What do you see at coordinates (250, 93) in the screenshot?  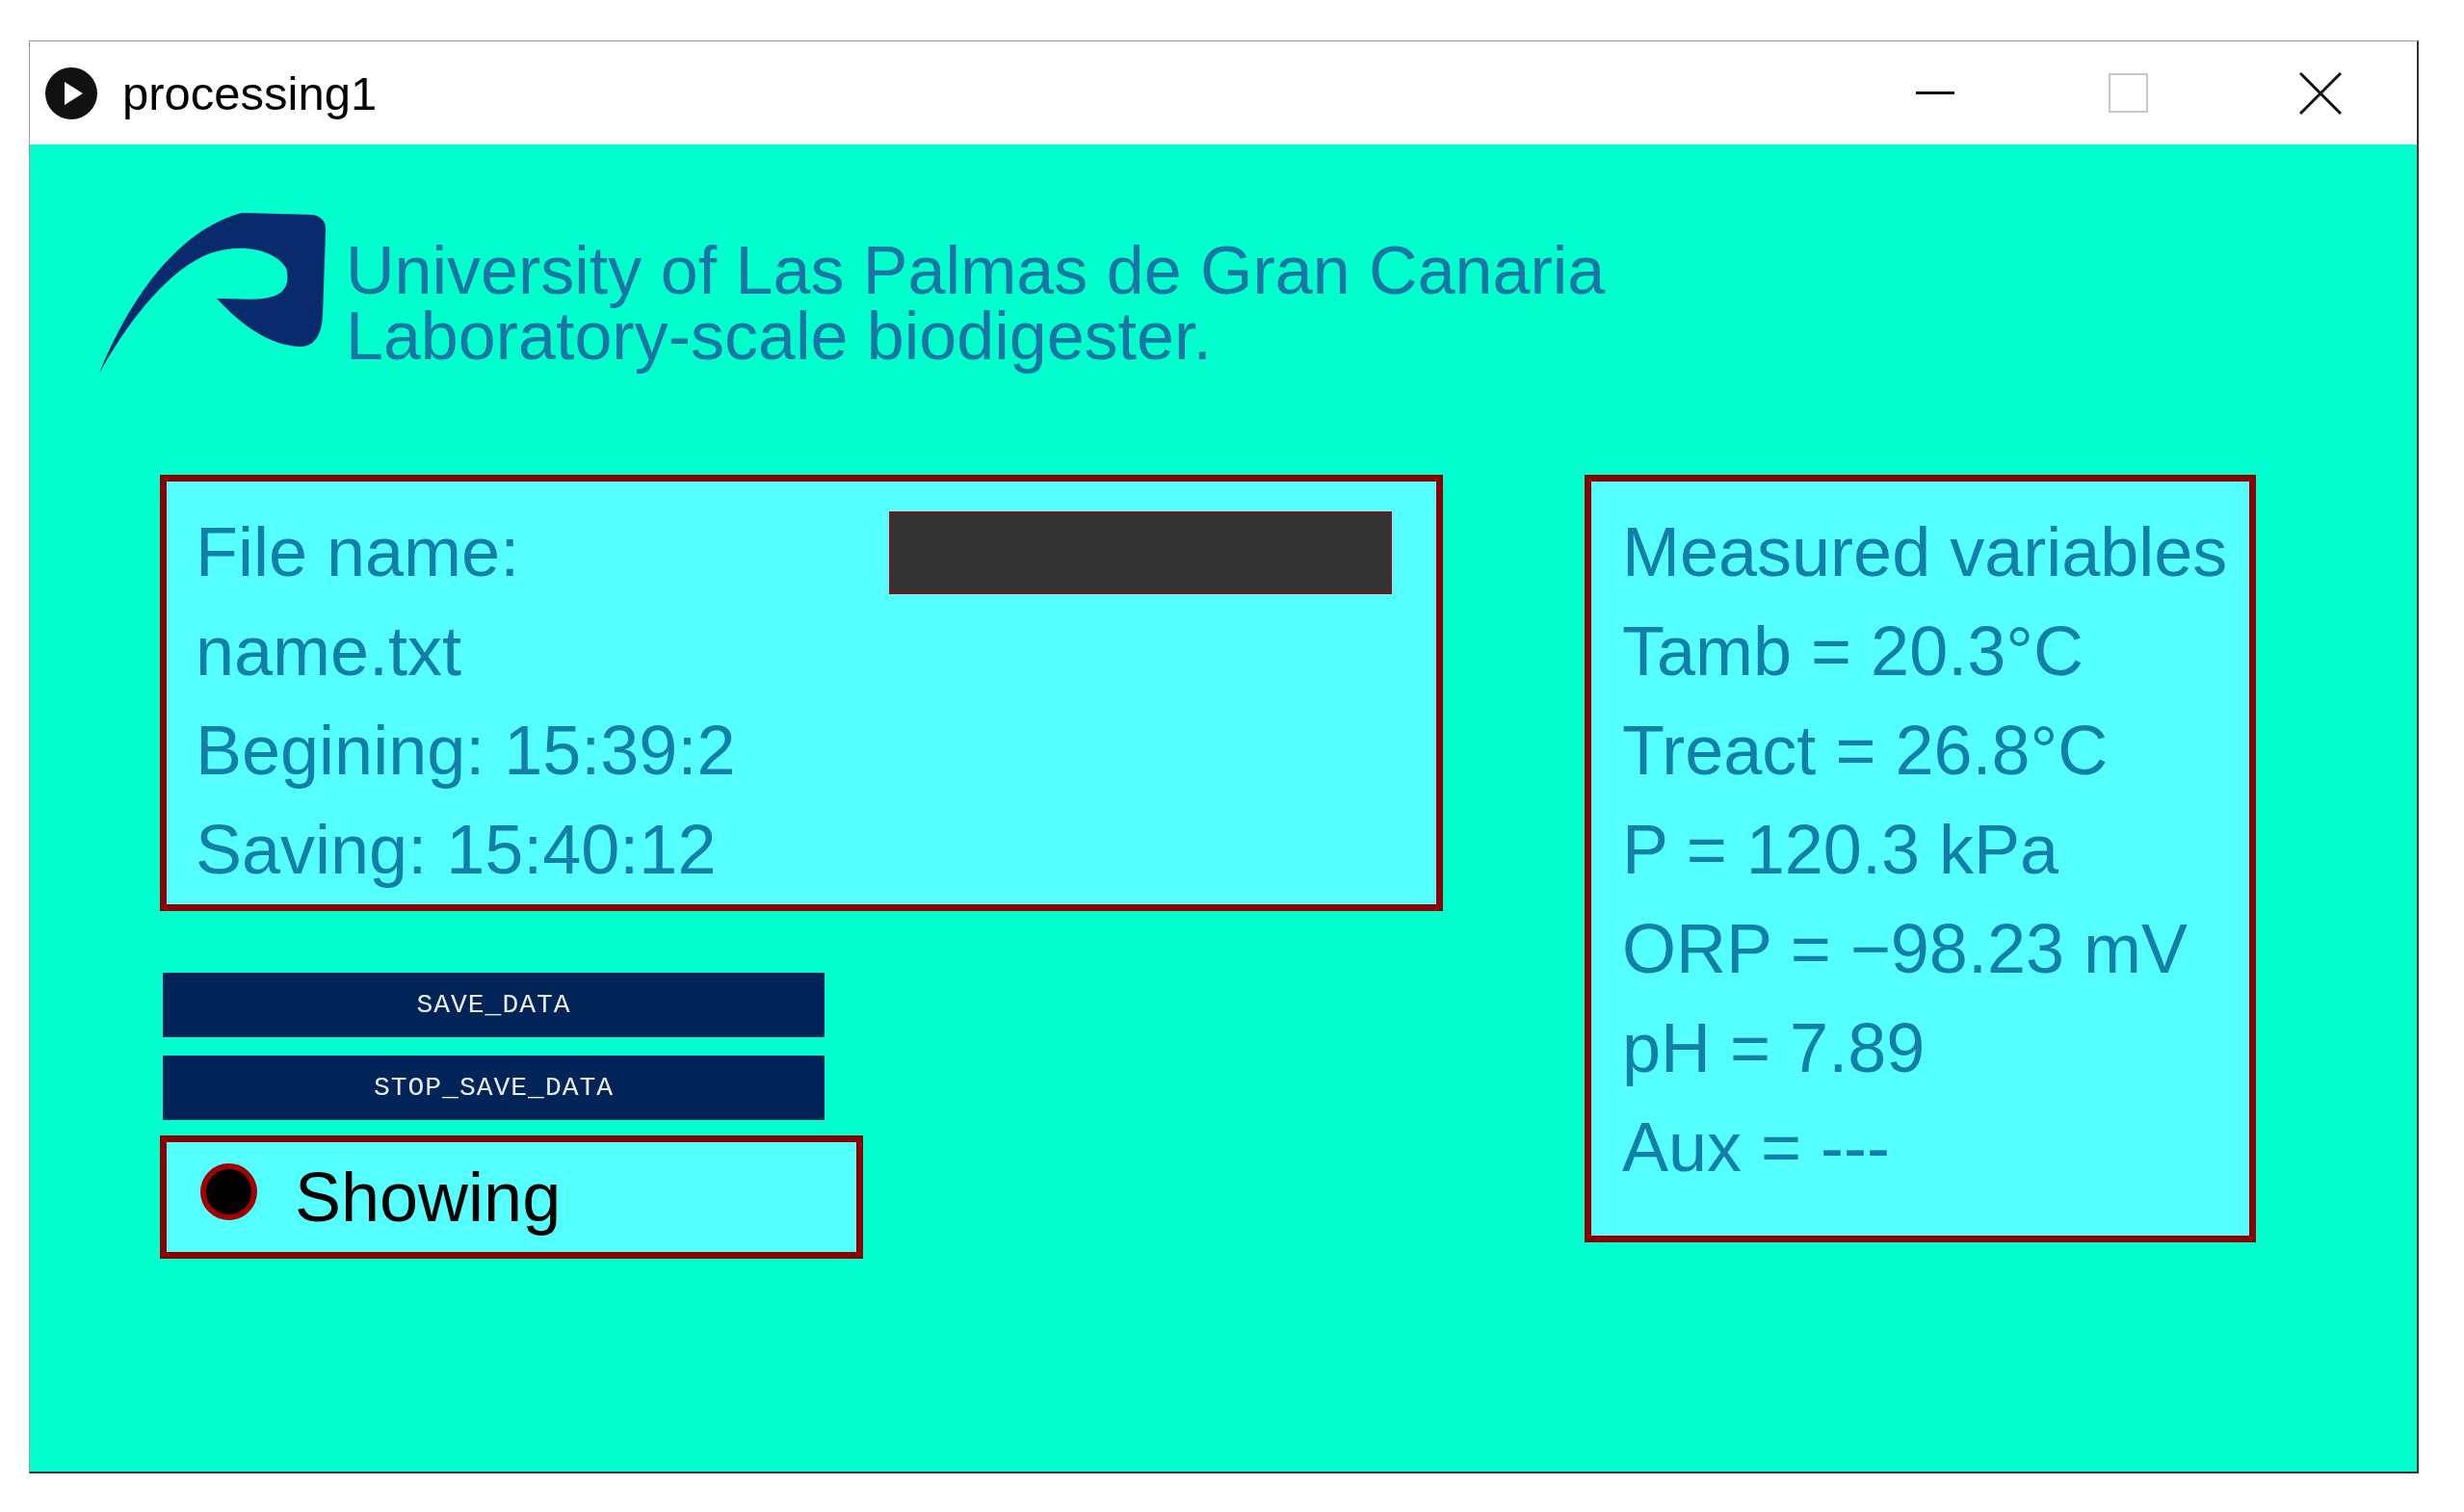 I see `window-title: processing1` at bounding box center [250, 93].